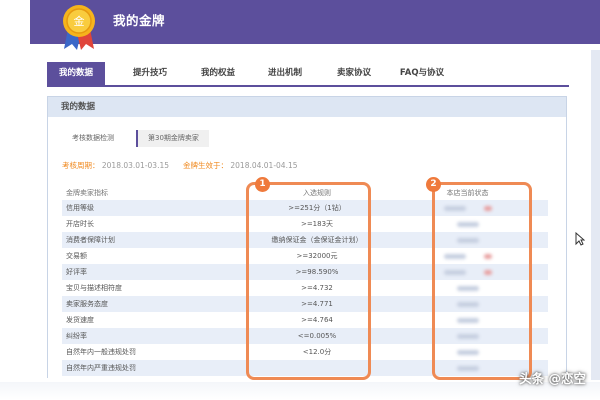 This screenshot has height=400, width=600. Describe the element at coordinates (154, 368) in the screenshot. I see `metric-cell: 自然年内严重违规处罚` at that location.